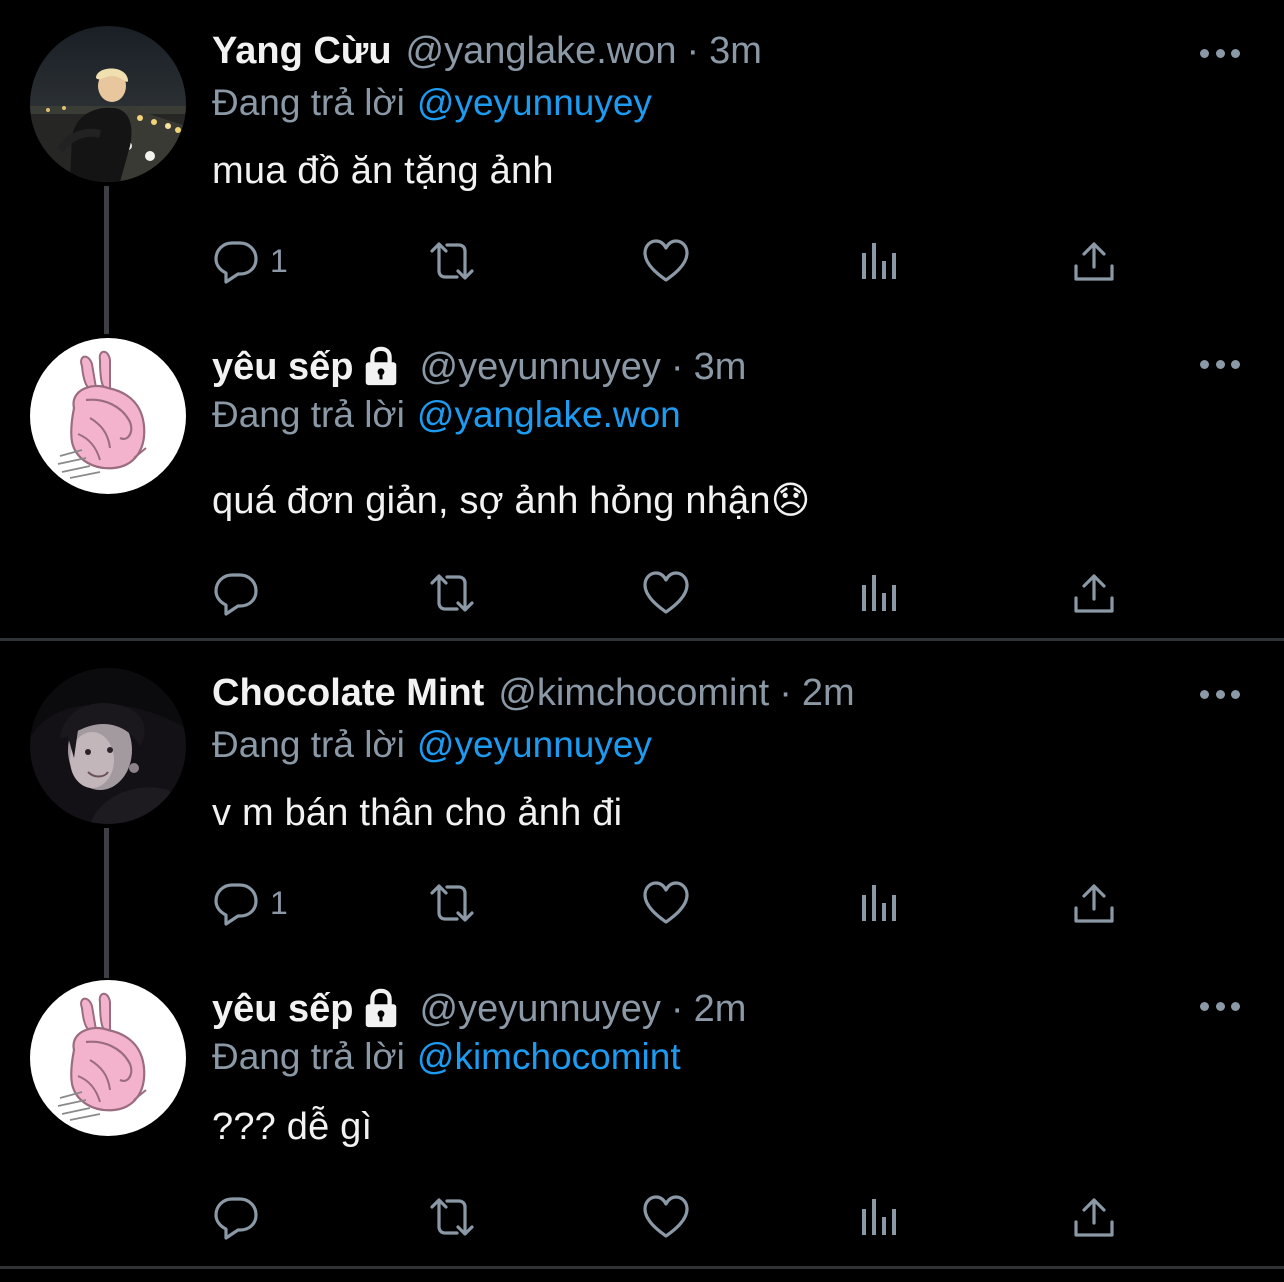 Image resolution: width=1284 pixels, height=1282 pixels. I want to click on tweet-text: ??? dễ gì, so click(292, 1127).